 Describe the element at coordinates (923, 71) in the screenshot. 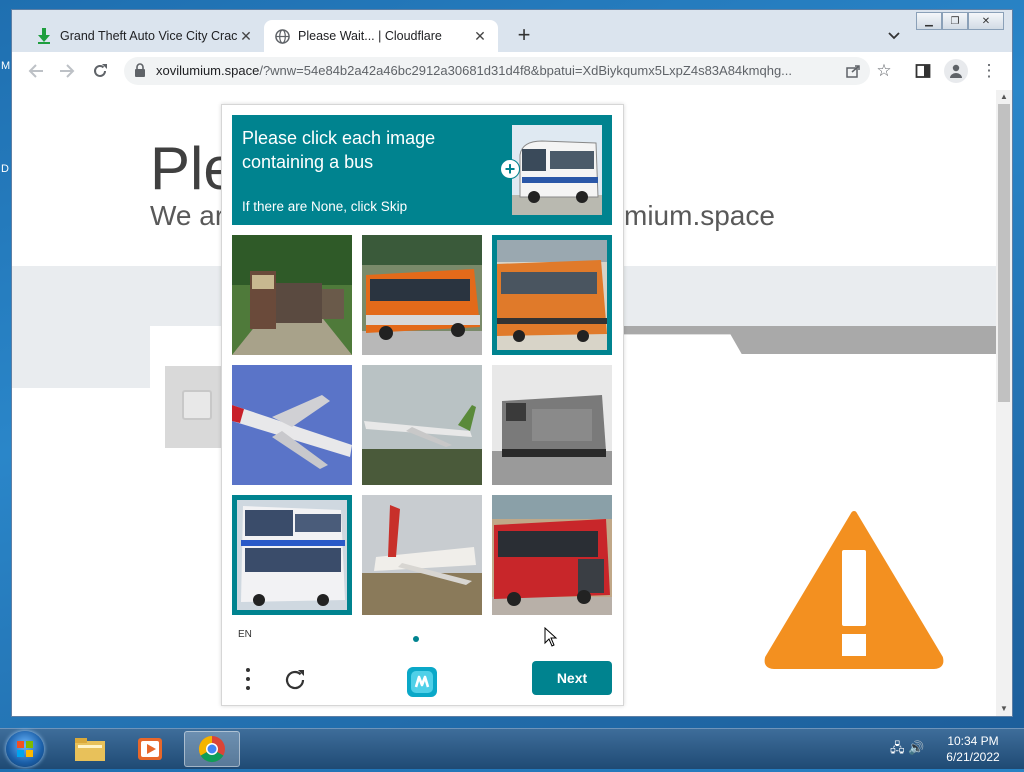

I see `side-panel-icon` at that location.